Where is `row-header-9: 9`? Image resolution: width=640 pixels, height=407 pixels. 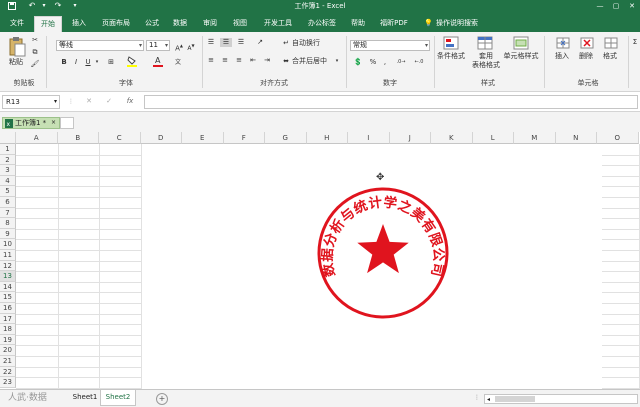 row-header-9: 9 is located at coordinates (8, 234).